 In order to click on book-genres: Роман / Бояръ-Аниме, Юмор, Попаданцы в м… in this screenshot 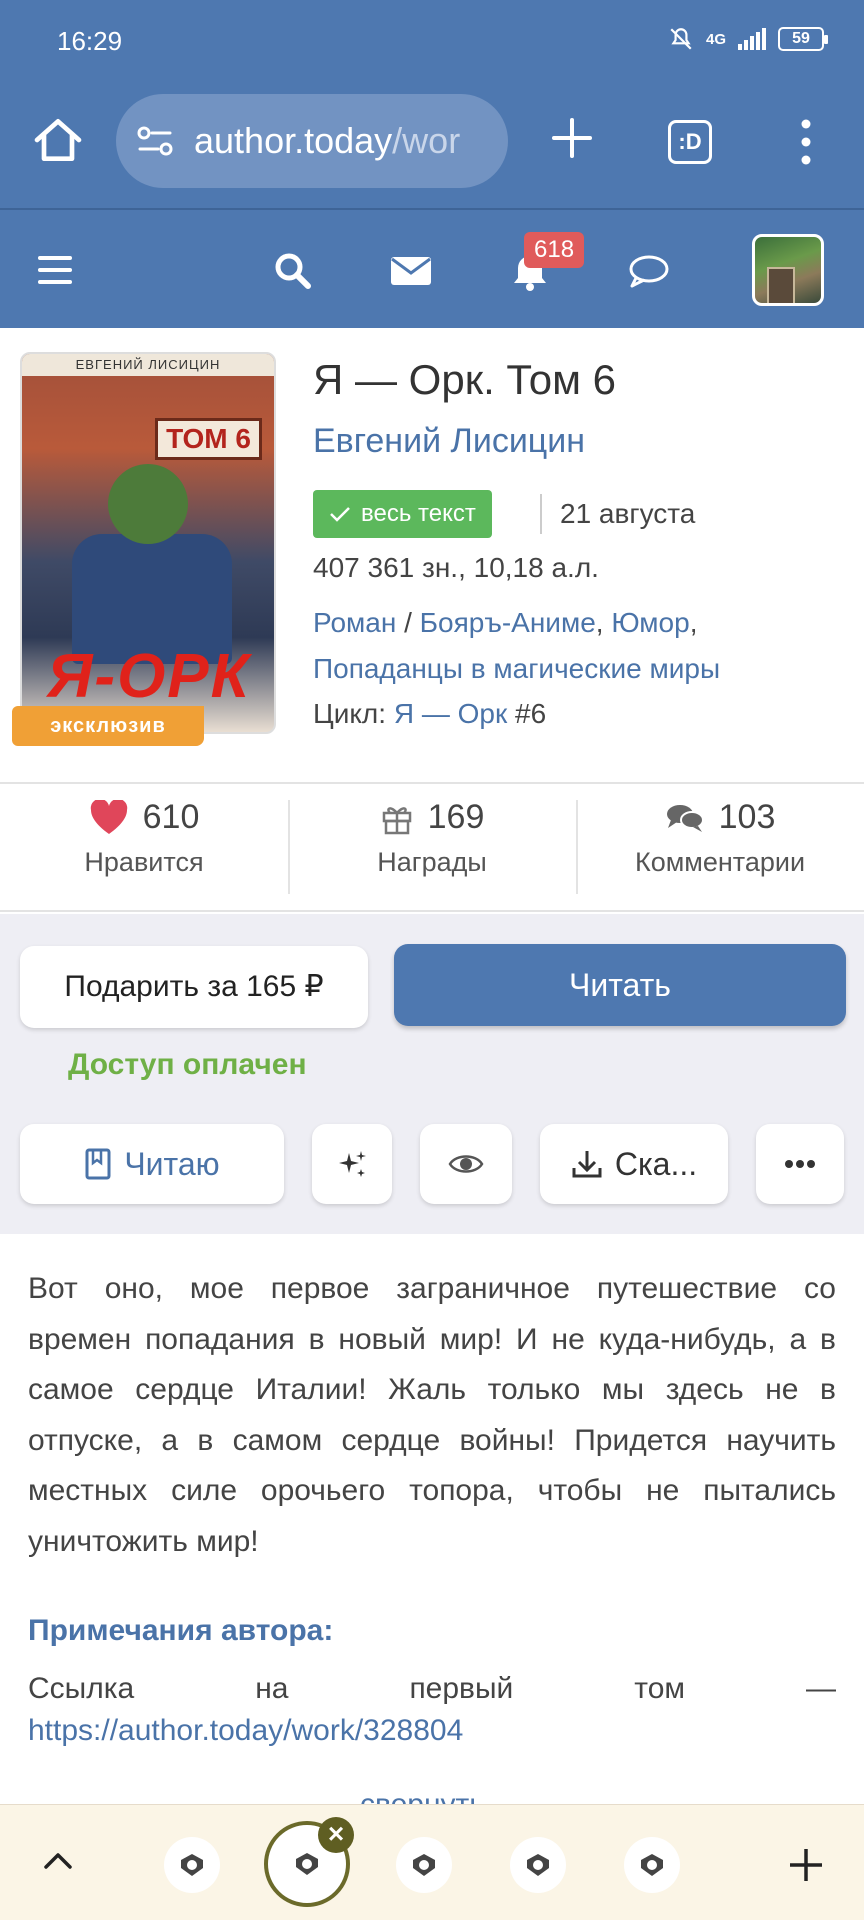, I will do `click(517, 645)`.